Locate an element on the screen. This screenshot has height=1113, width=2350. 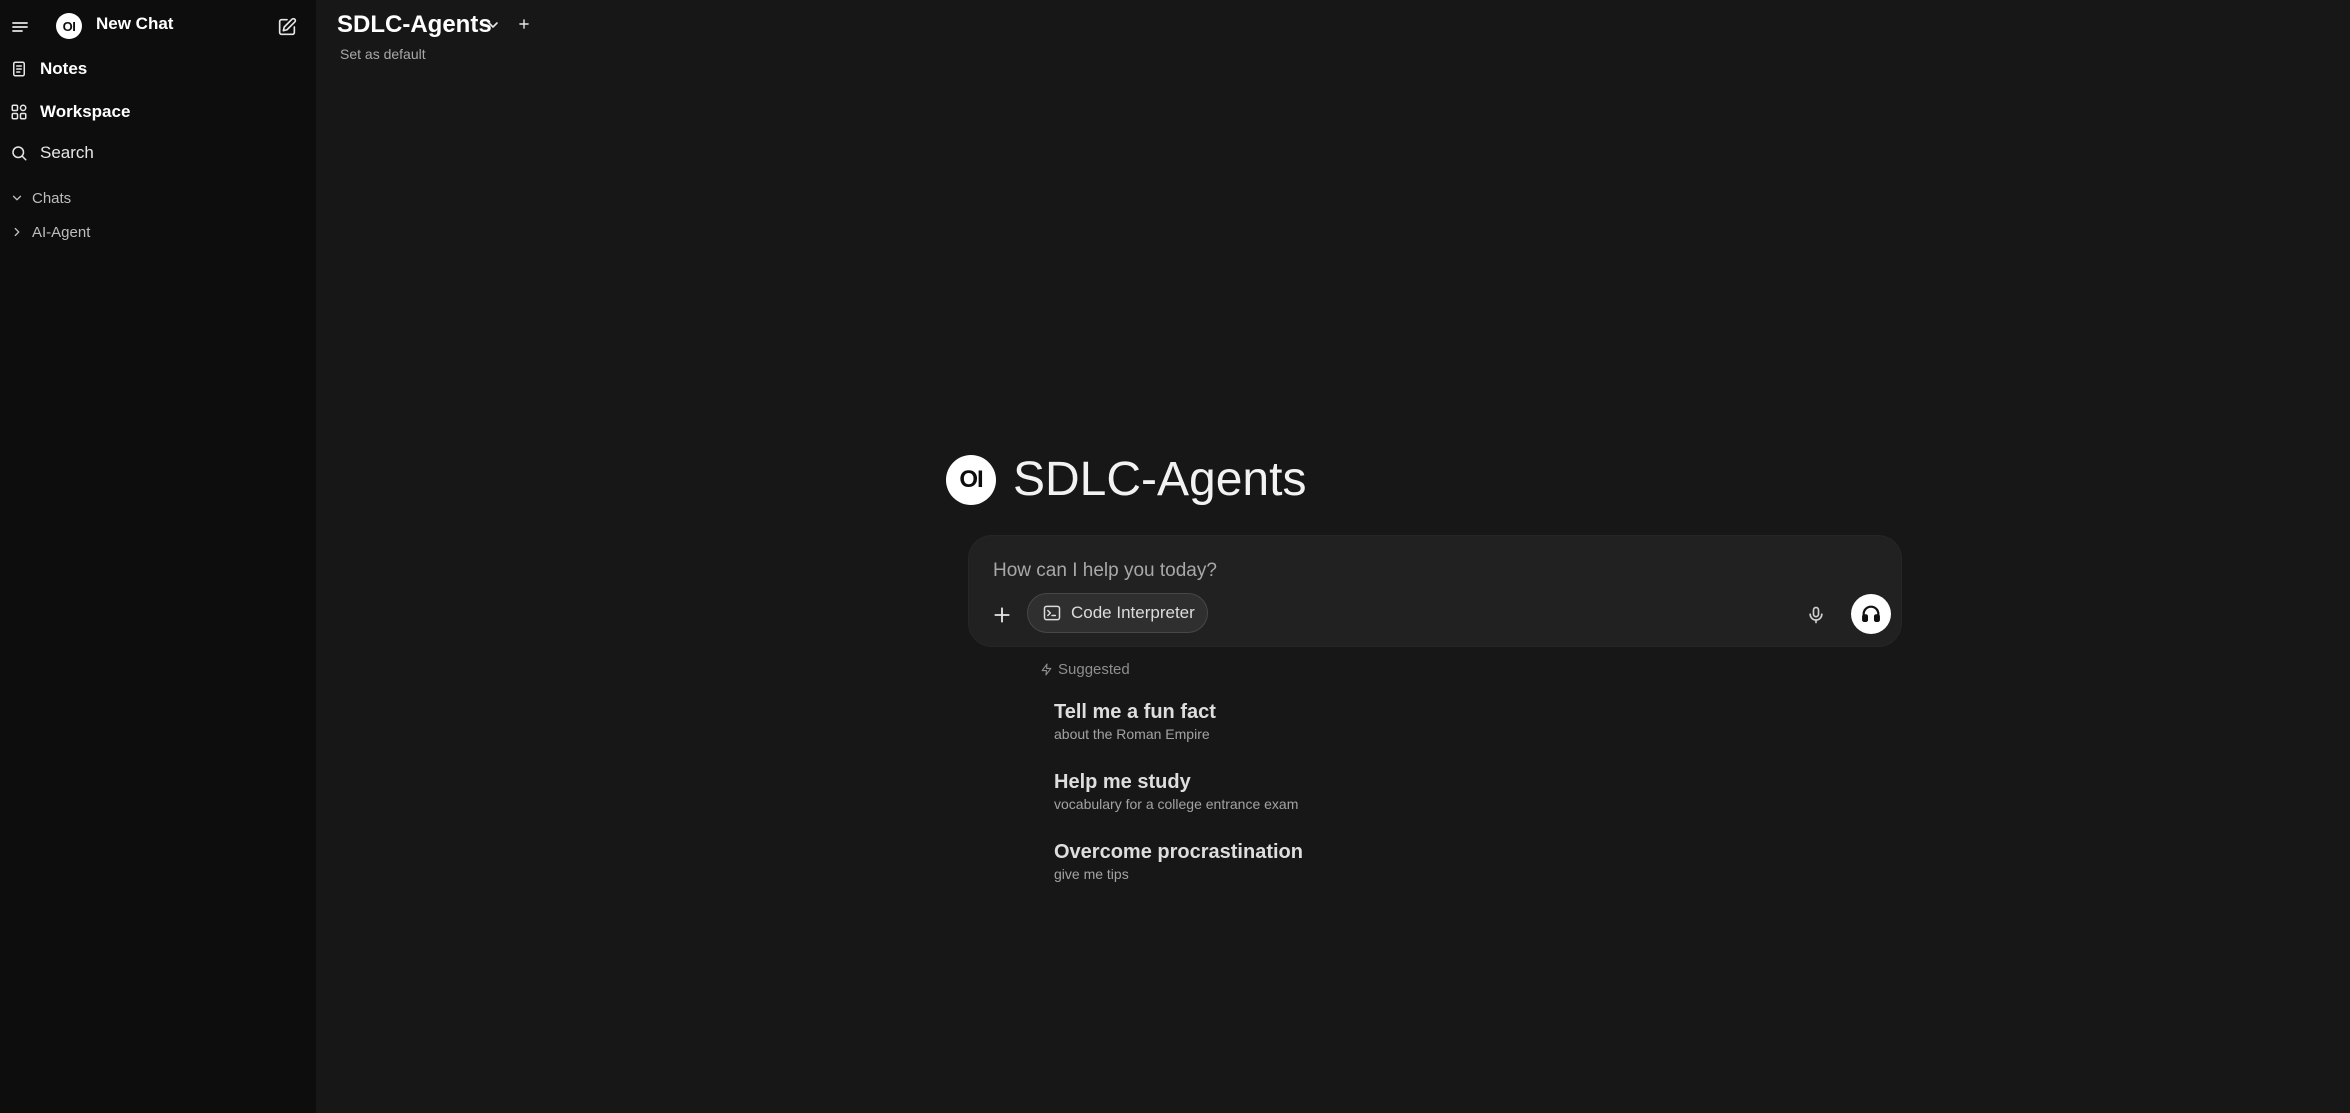
hero-title: SDLC-Agents is located at coordinates (1160, 479).